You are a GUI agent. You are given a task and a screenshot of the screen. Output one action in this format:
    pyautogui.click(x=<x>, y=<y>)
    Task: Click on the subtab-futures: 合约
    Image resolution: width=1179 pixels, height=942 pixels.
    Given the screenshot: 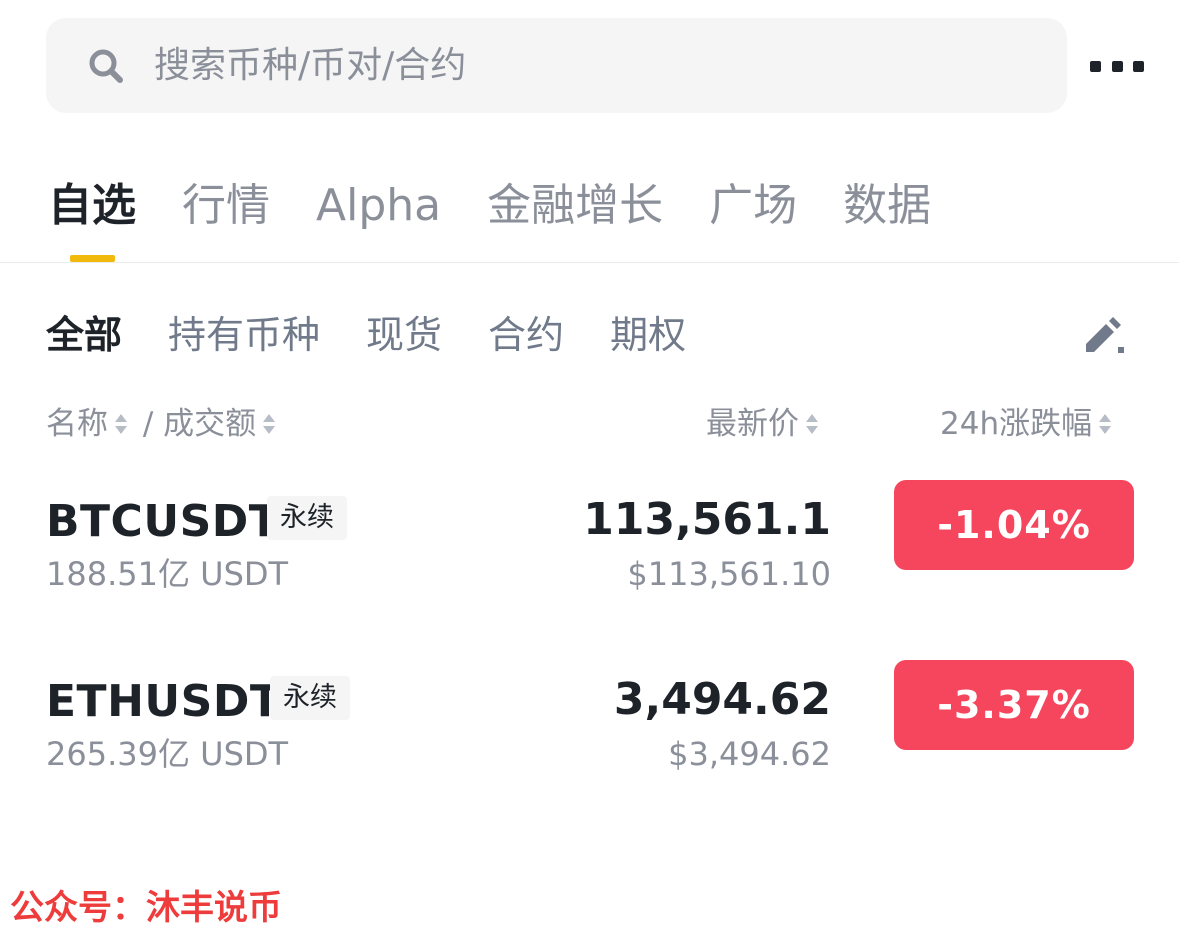 What is the action you would take?
    pyautogui.click(x=526, y=335)
    